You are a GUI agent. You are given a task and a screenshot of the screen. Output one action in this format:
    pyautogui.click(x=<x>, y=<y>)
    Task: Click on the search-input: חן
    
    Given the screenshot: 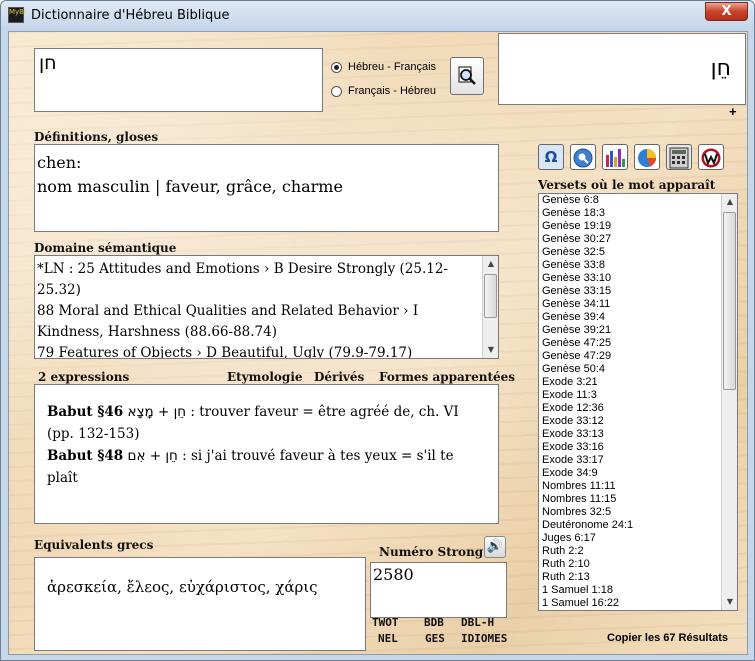 What is the action you would take?
    pyautogui.click(x=178, y=80)
    